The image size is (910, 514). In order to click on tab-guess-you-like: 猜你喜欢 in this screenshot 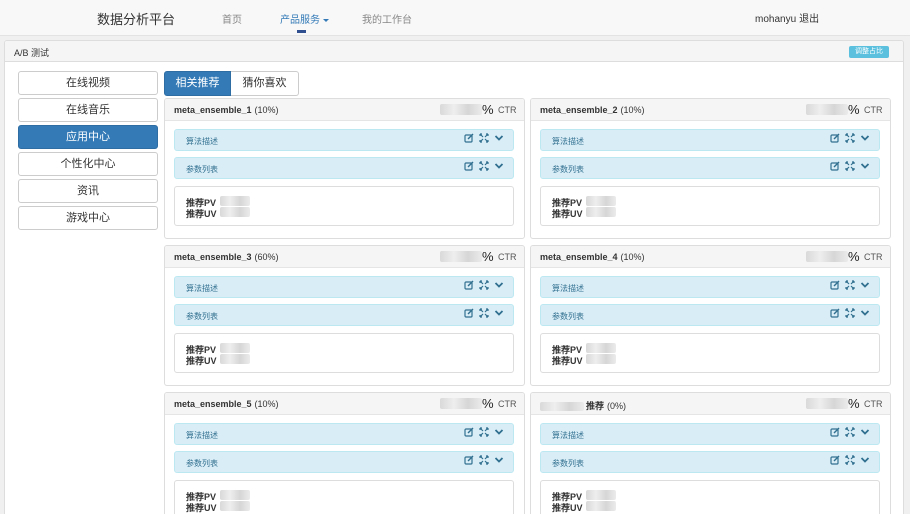, I will do `click(265, 83)`.